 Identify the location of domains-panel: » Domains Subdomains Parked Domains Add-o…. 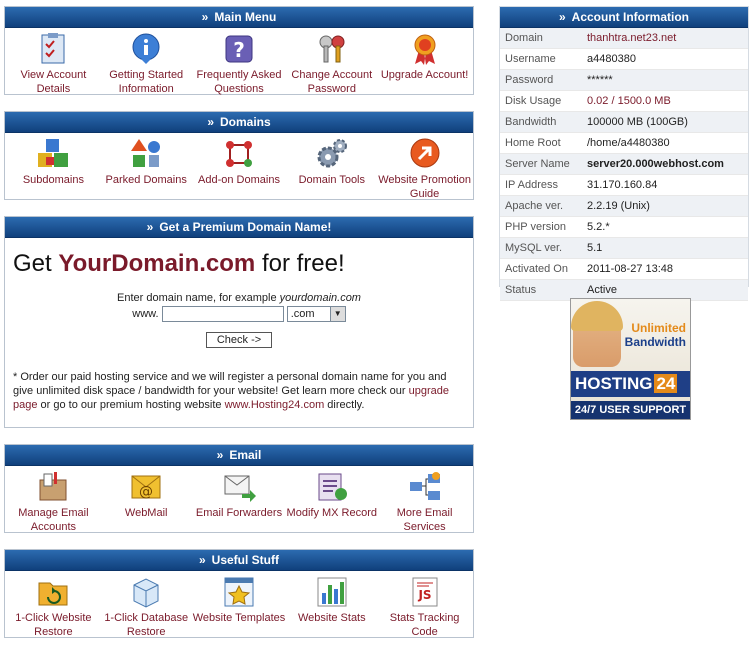
(239, 155).